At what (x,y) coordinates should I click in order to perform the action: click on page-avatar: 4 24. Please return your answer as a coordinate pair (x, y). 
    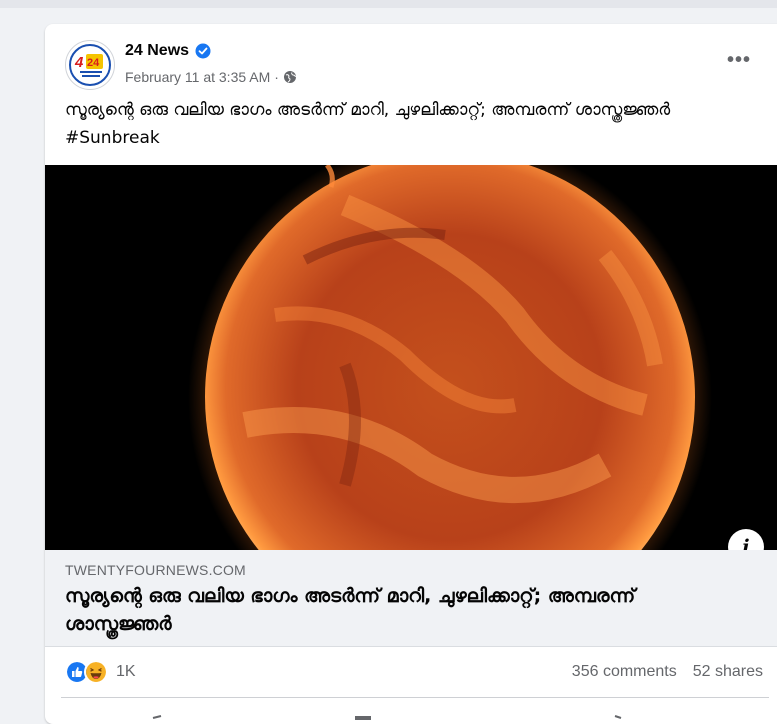
    Looking at the image, I should click on (90, 65).